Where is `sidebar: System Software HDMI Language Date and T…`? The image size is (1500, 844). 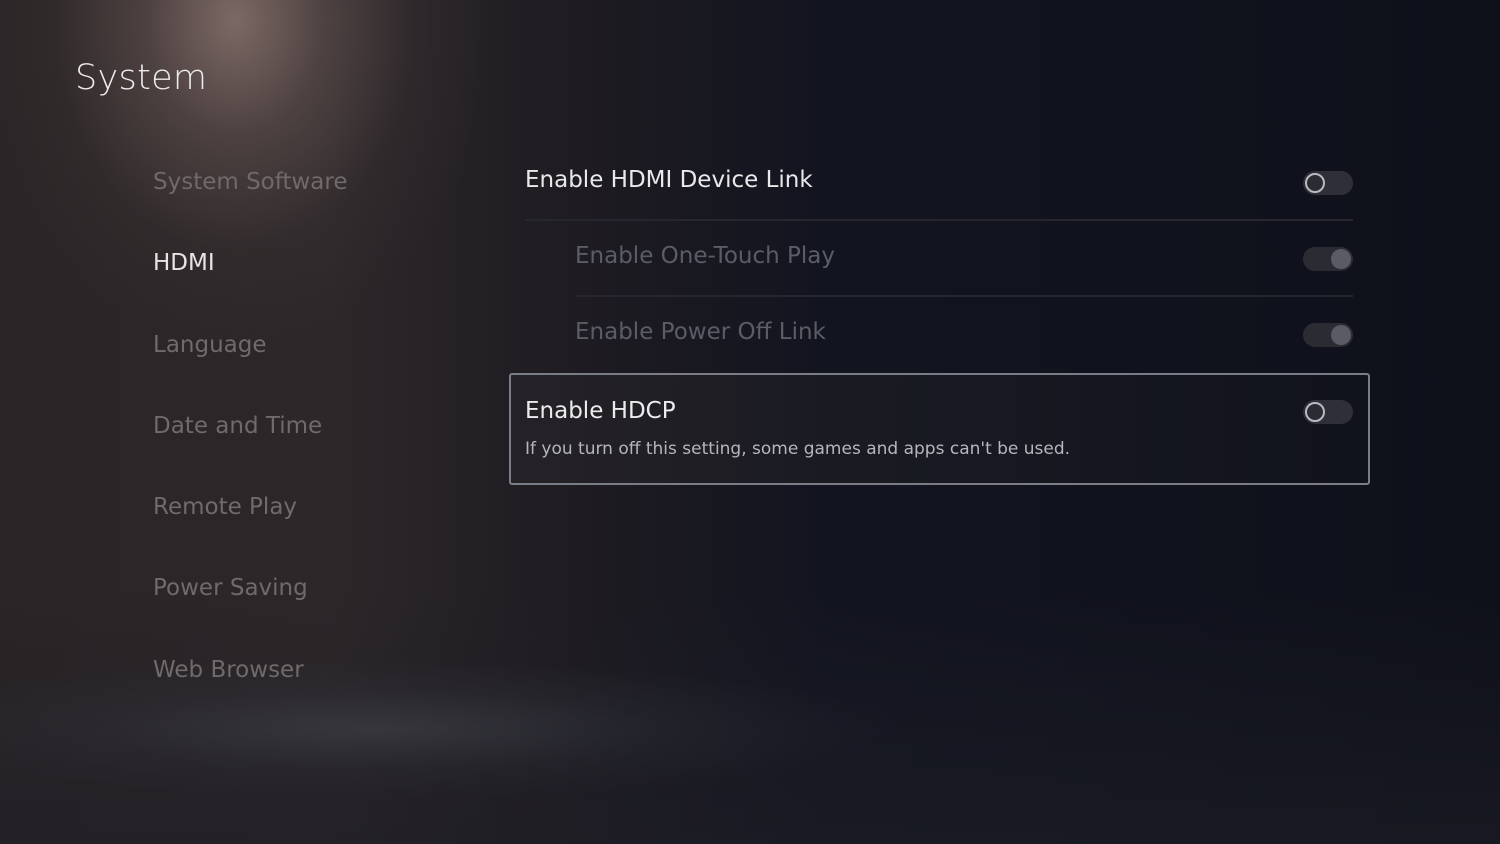 sidebar: System Software HDMI Language Date and T… is located at coordinates (250, 446).